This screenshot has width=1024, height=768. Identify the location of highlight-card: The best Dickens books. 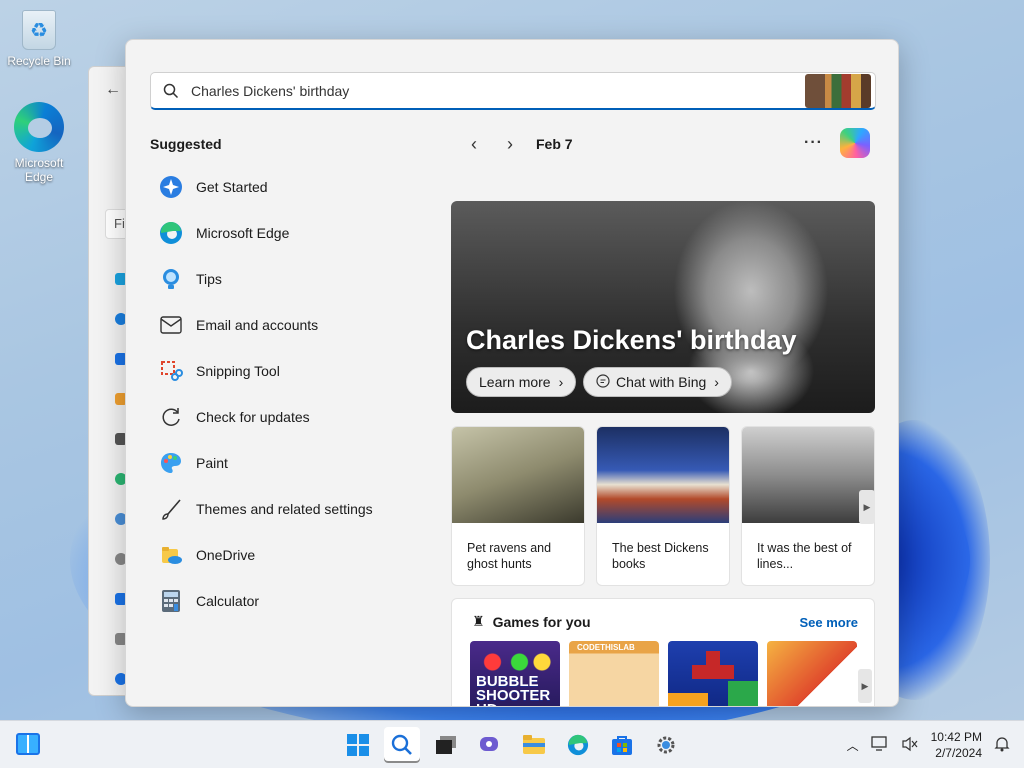
(663, 506).